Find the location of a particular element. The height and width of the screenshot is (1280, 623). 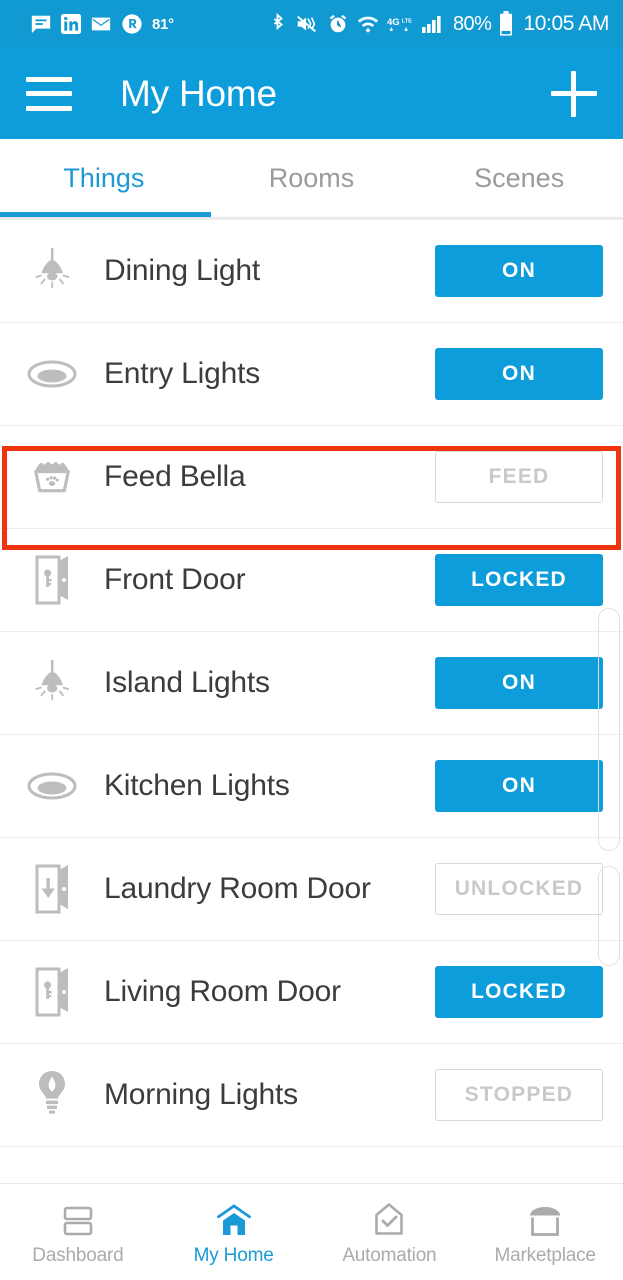

list-item-label: Living Room Door is located at coordinates (222, 991).